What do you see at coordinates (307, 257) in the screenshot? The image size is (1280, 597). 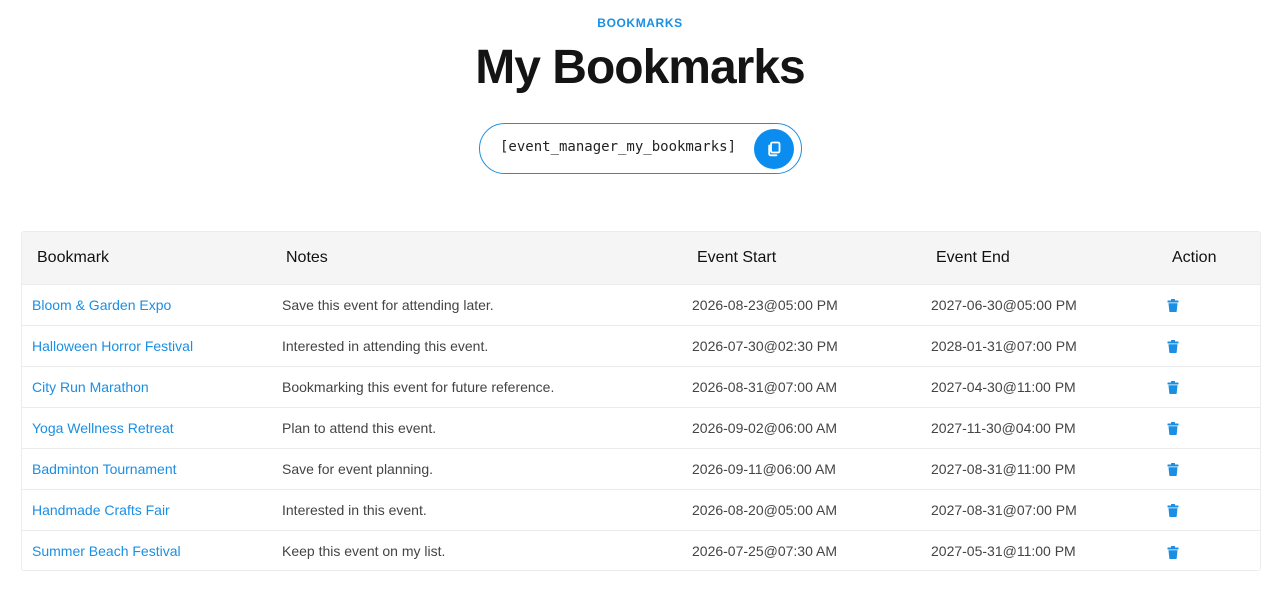 I see `column-header-notes: Notes` at bounding box center [307, 257].